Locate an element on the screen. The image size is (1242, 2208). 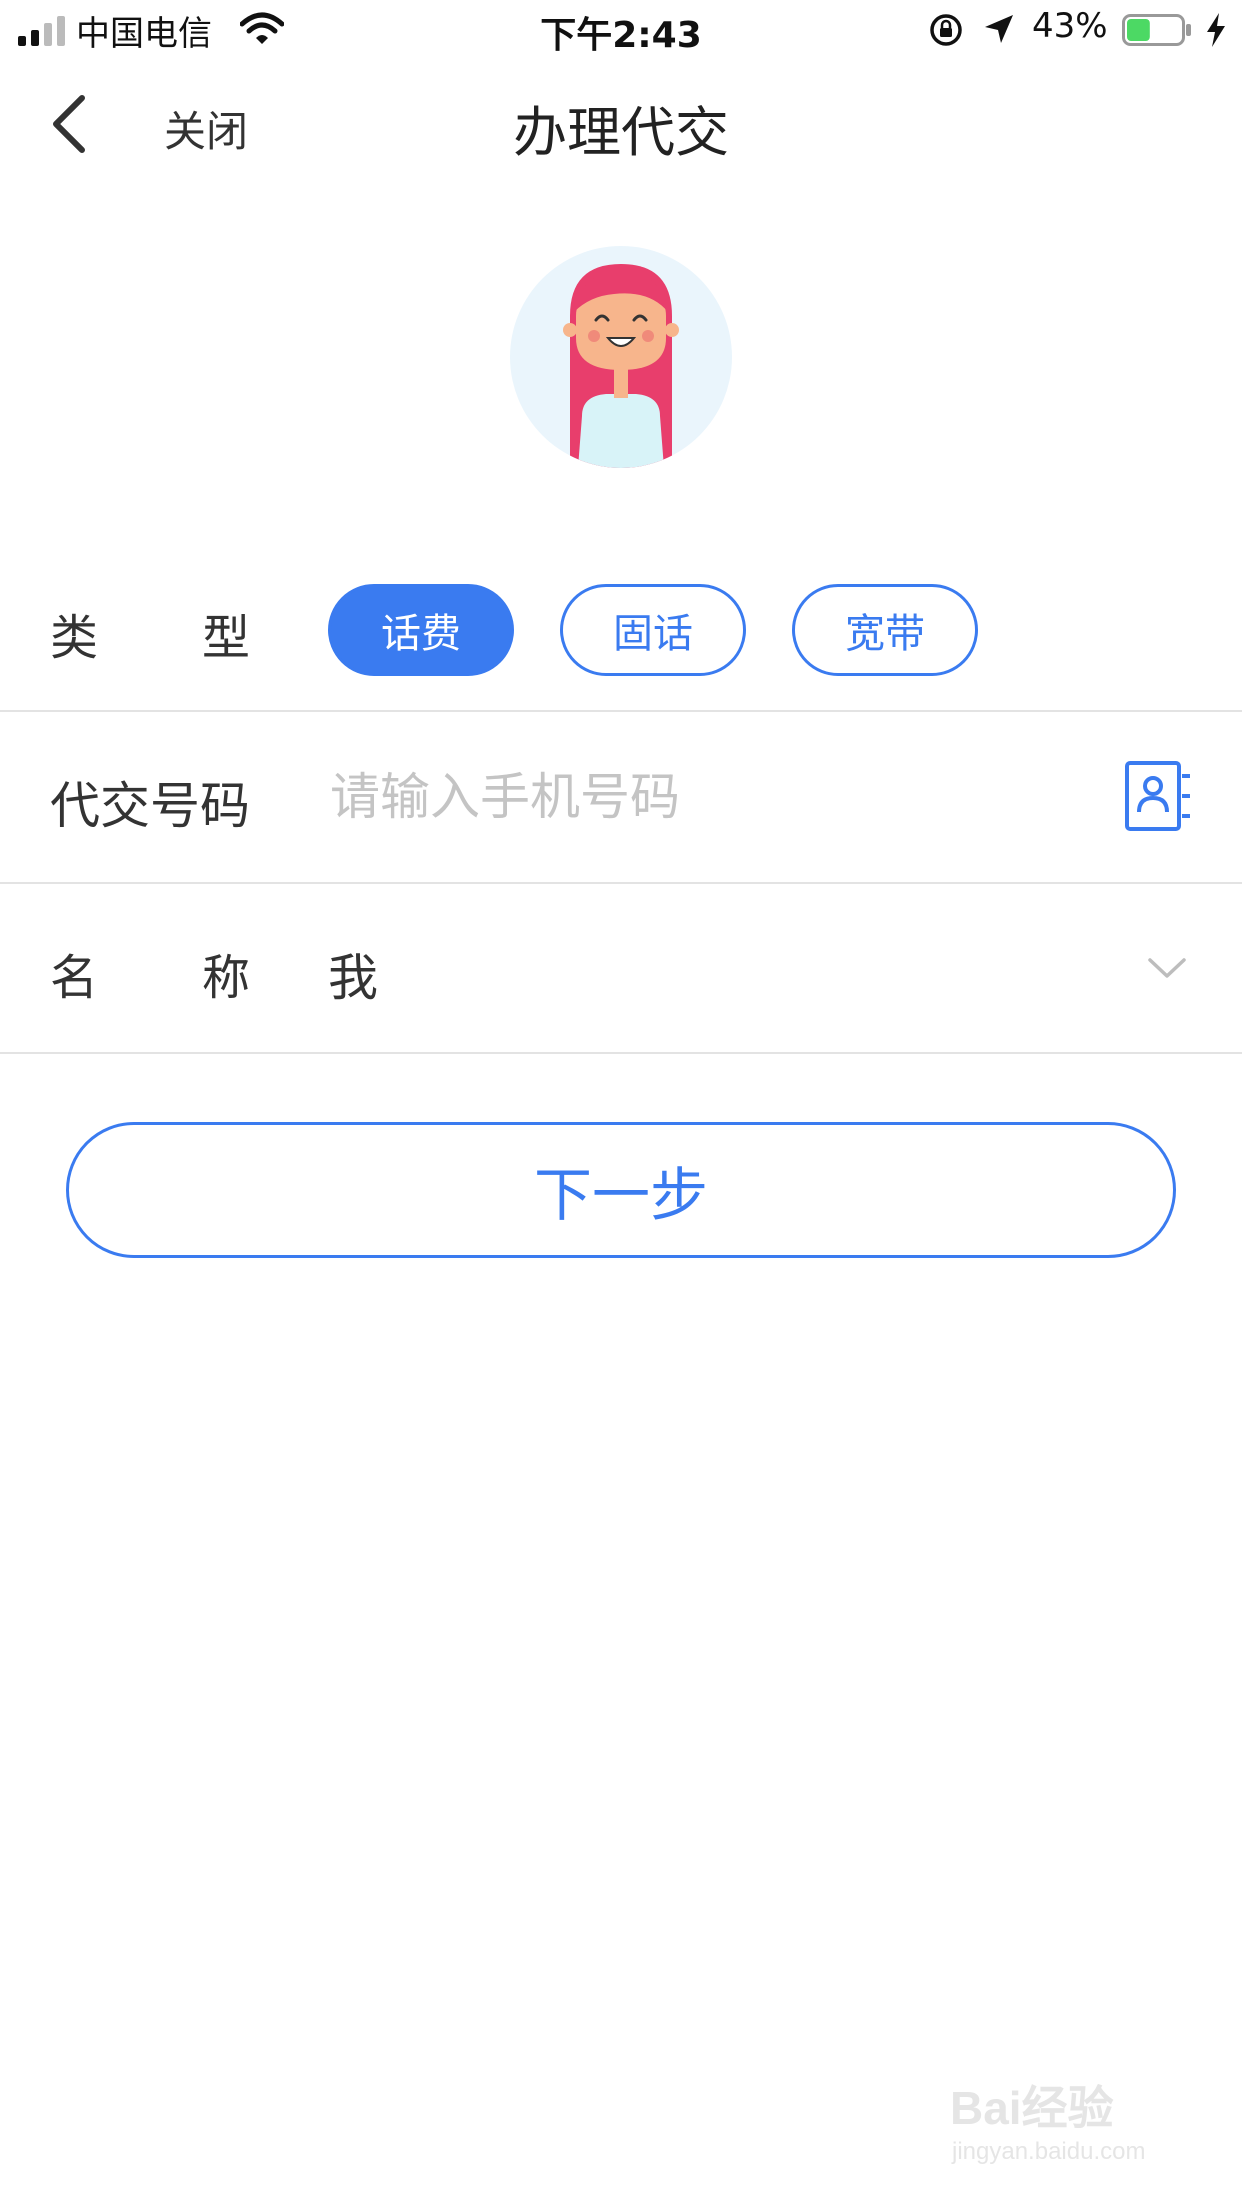
baidu-watermark: Bai经验 jingyan.baidu.com is located at coordinates (1065, 2127).